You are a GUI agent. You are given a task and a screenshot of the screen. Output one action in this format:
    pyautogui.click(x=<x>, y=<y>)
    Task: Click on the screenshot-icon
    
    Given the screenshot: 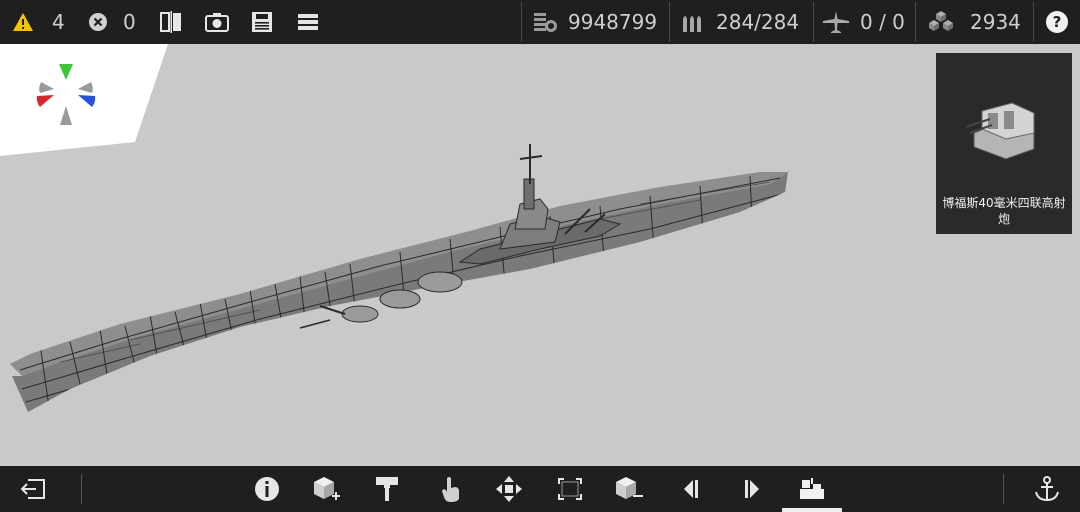 What is the action you would take?
    pyautogui.click(x=217, y=22)
    